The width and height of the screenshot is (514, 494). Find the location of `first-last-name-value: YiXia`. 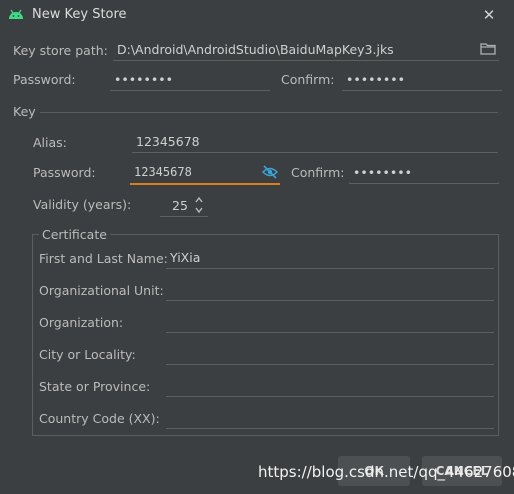

first-last-name-value: YiXia is located at coordinates (185, 257).